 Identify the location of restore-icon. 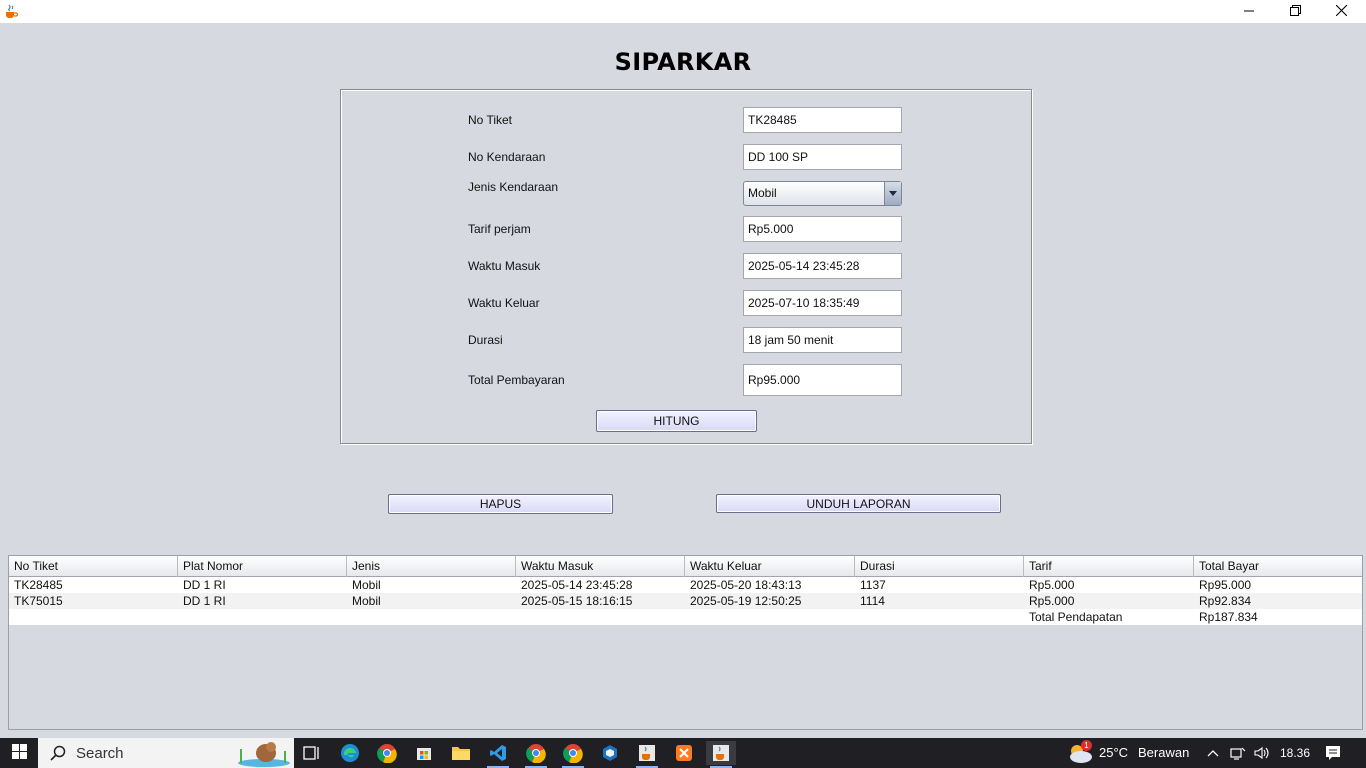
(1295, 11).